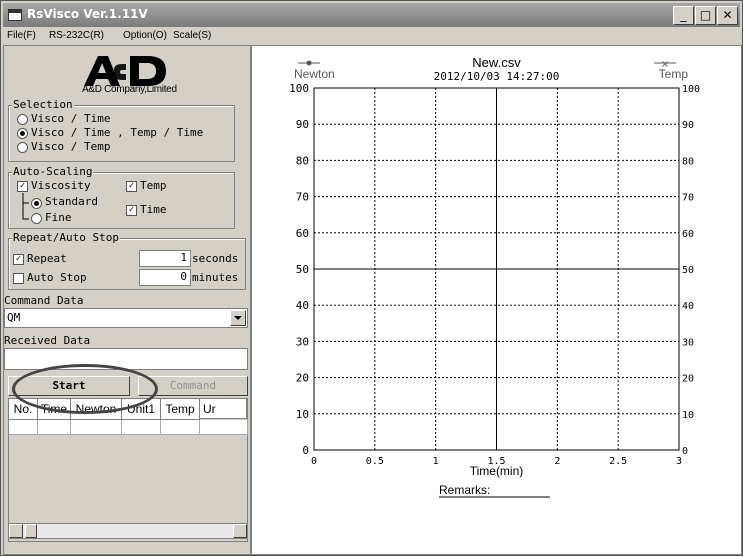 The height and width of the screenshot is (556, 743). Describe the element at coordinates (688, 342) in the screenshot. I see `y-tick-label-right: 30` at that location.